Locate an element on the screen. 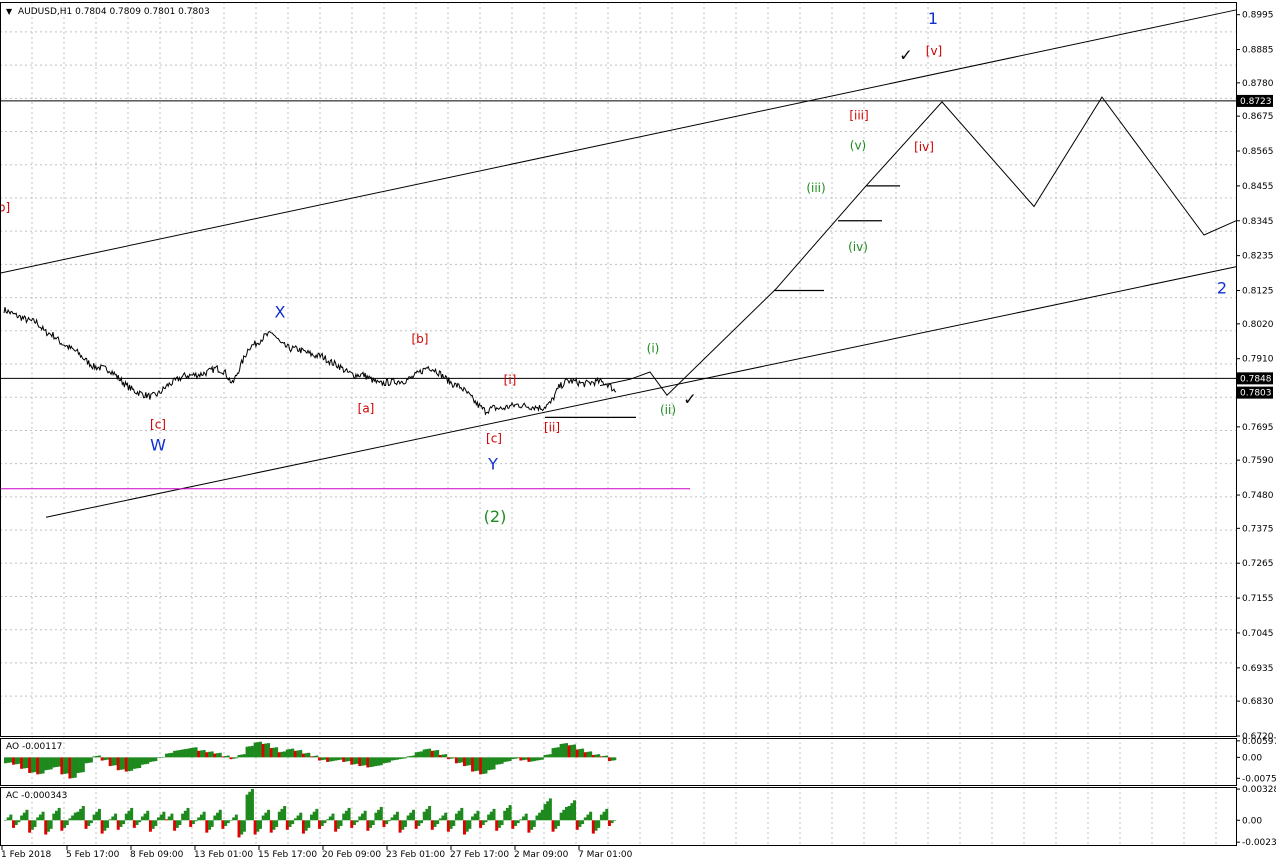  wave-label: [b] is located at coordinates (420, 339).